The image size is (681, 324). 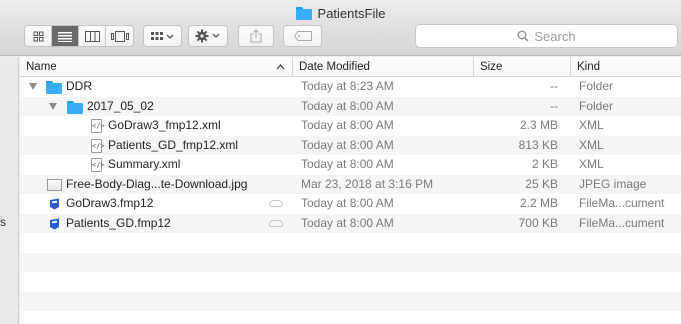 I want to click on image-file-icon, so click(x=54, y=184).